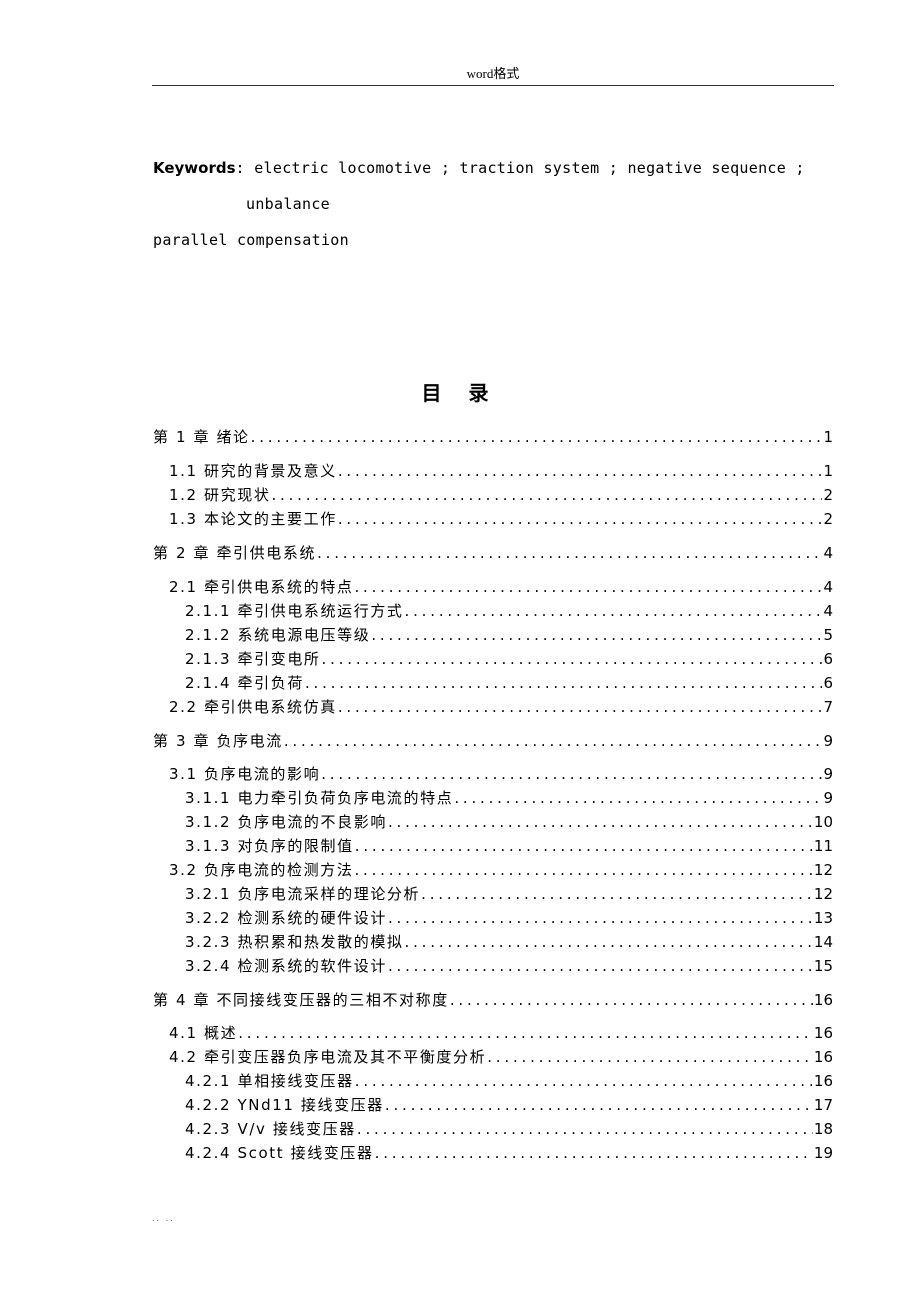 This screenshot has height=1302, width=920. Describe the element at coordinates (460, 393) in the screenshot. I see `toc-title: 目 录` at that location.